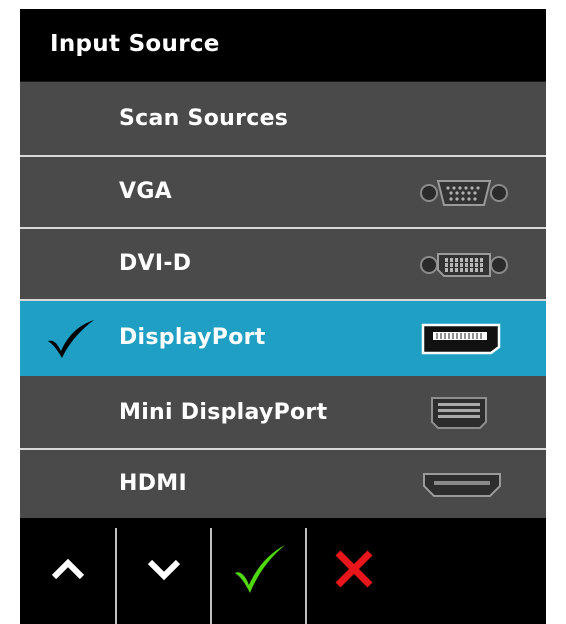  What do you see at coordinates (192, 337) in the screenshot?
I see `menu-item-label: DisplayPort` at bounding box center [192, 337].